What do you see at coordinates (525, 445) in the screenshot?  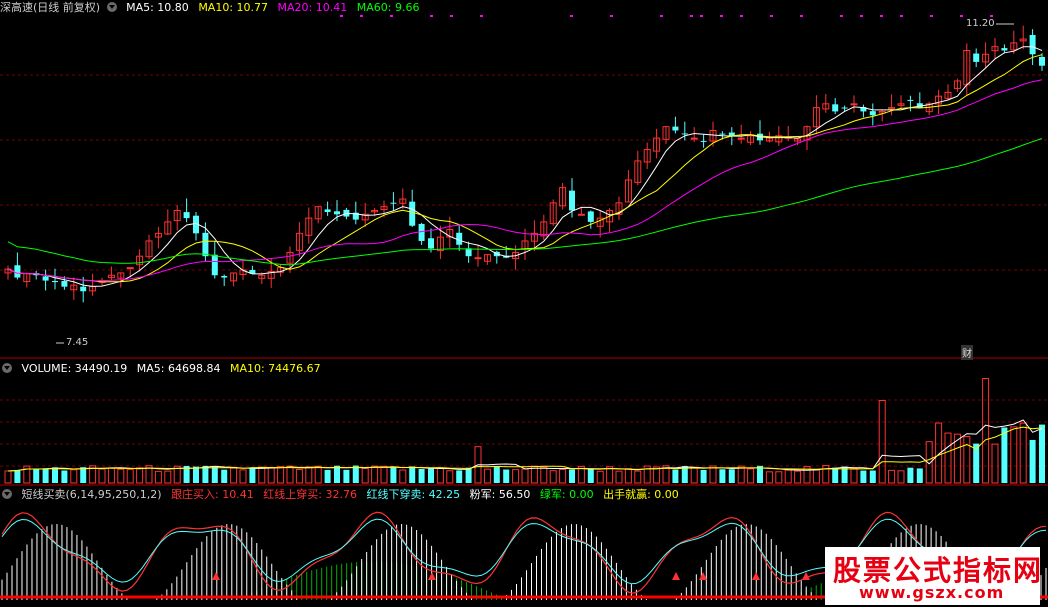 I see `volume-ma5-line` at bounding box center [525, 445].